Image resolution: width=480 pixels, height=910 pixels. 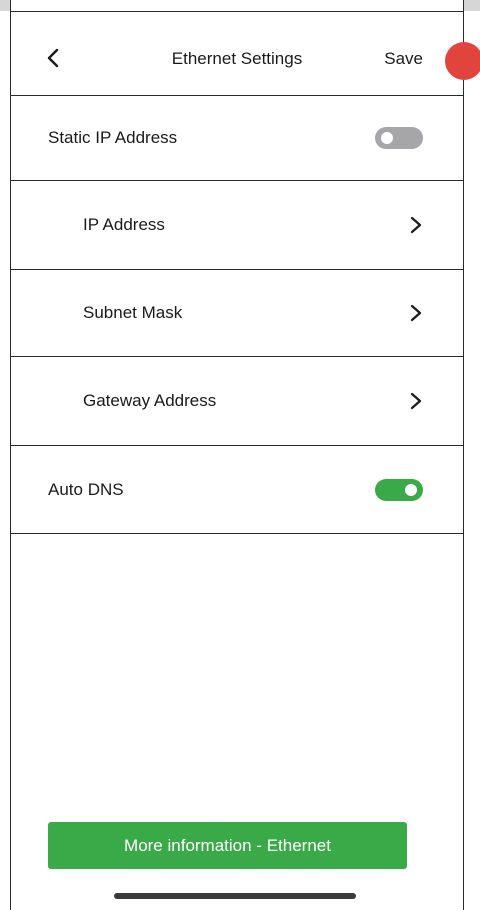 I want to click on static-ip-label: Static IP Address, so click(x=113, y=137).